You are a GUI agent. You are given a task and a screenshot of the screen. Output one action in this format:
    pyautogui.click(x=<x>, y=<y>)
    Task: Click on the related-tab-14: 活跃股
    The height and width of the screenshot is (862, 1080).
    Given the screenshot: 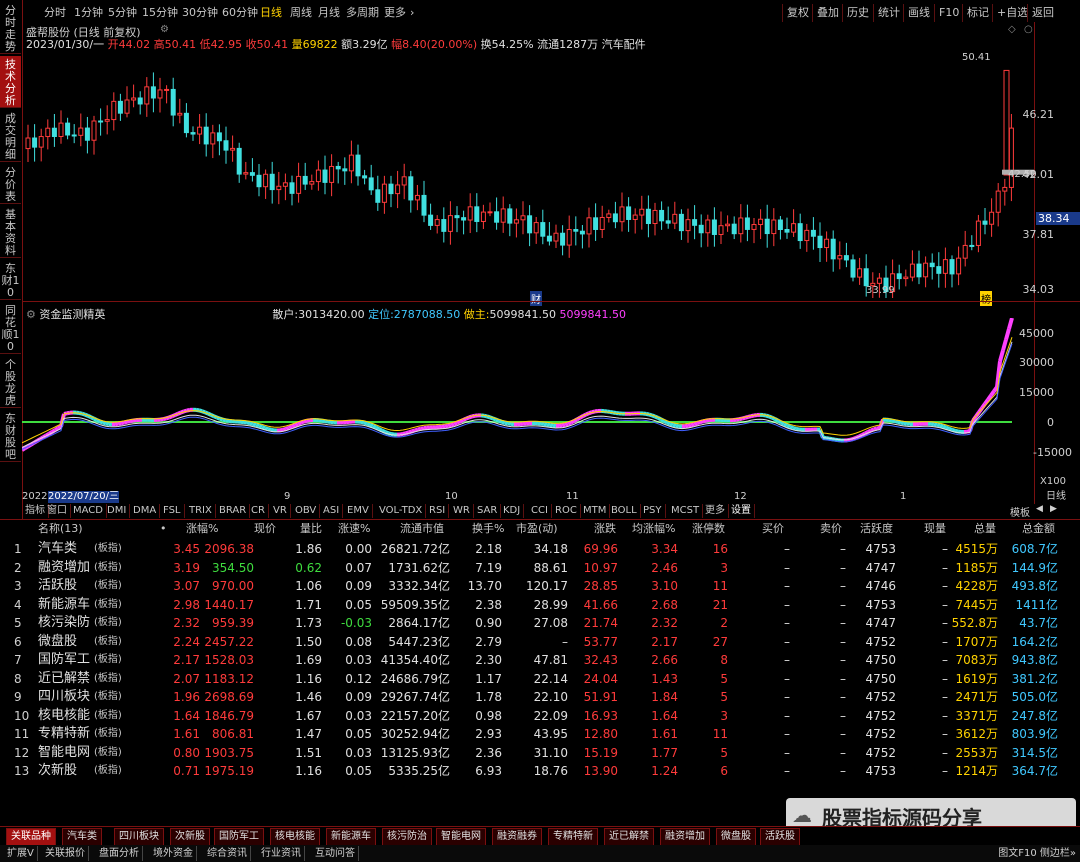 What is the action you would take?
    pyautogui.click(x=780, y=837)
    